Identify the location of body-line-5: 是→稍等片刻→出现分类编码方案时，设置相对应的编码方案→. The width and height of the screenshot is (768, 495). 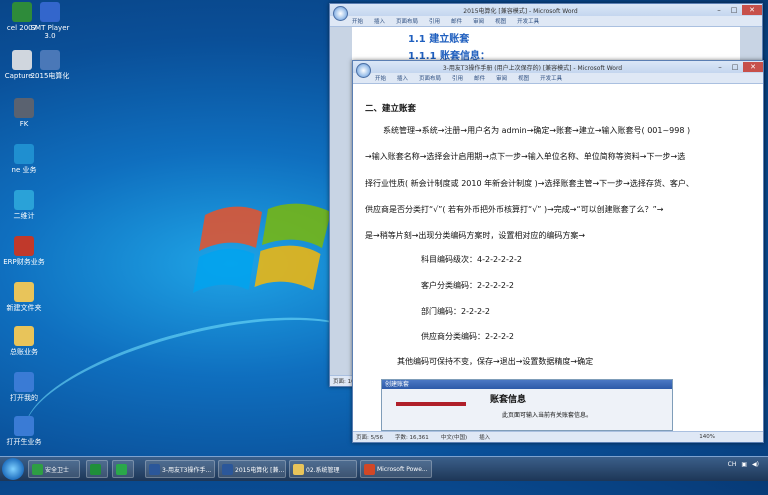
(475, 235).